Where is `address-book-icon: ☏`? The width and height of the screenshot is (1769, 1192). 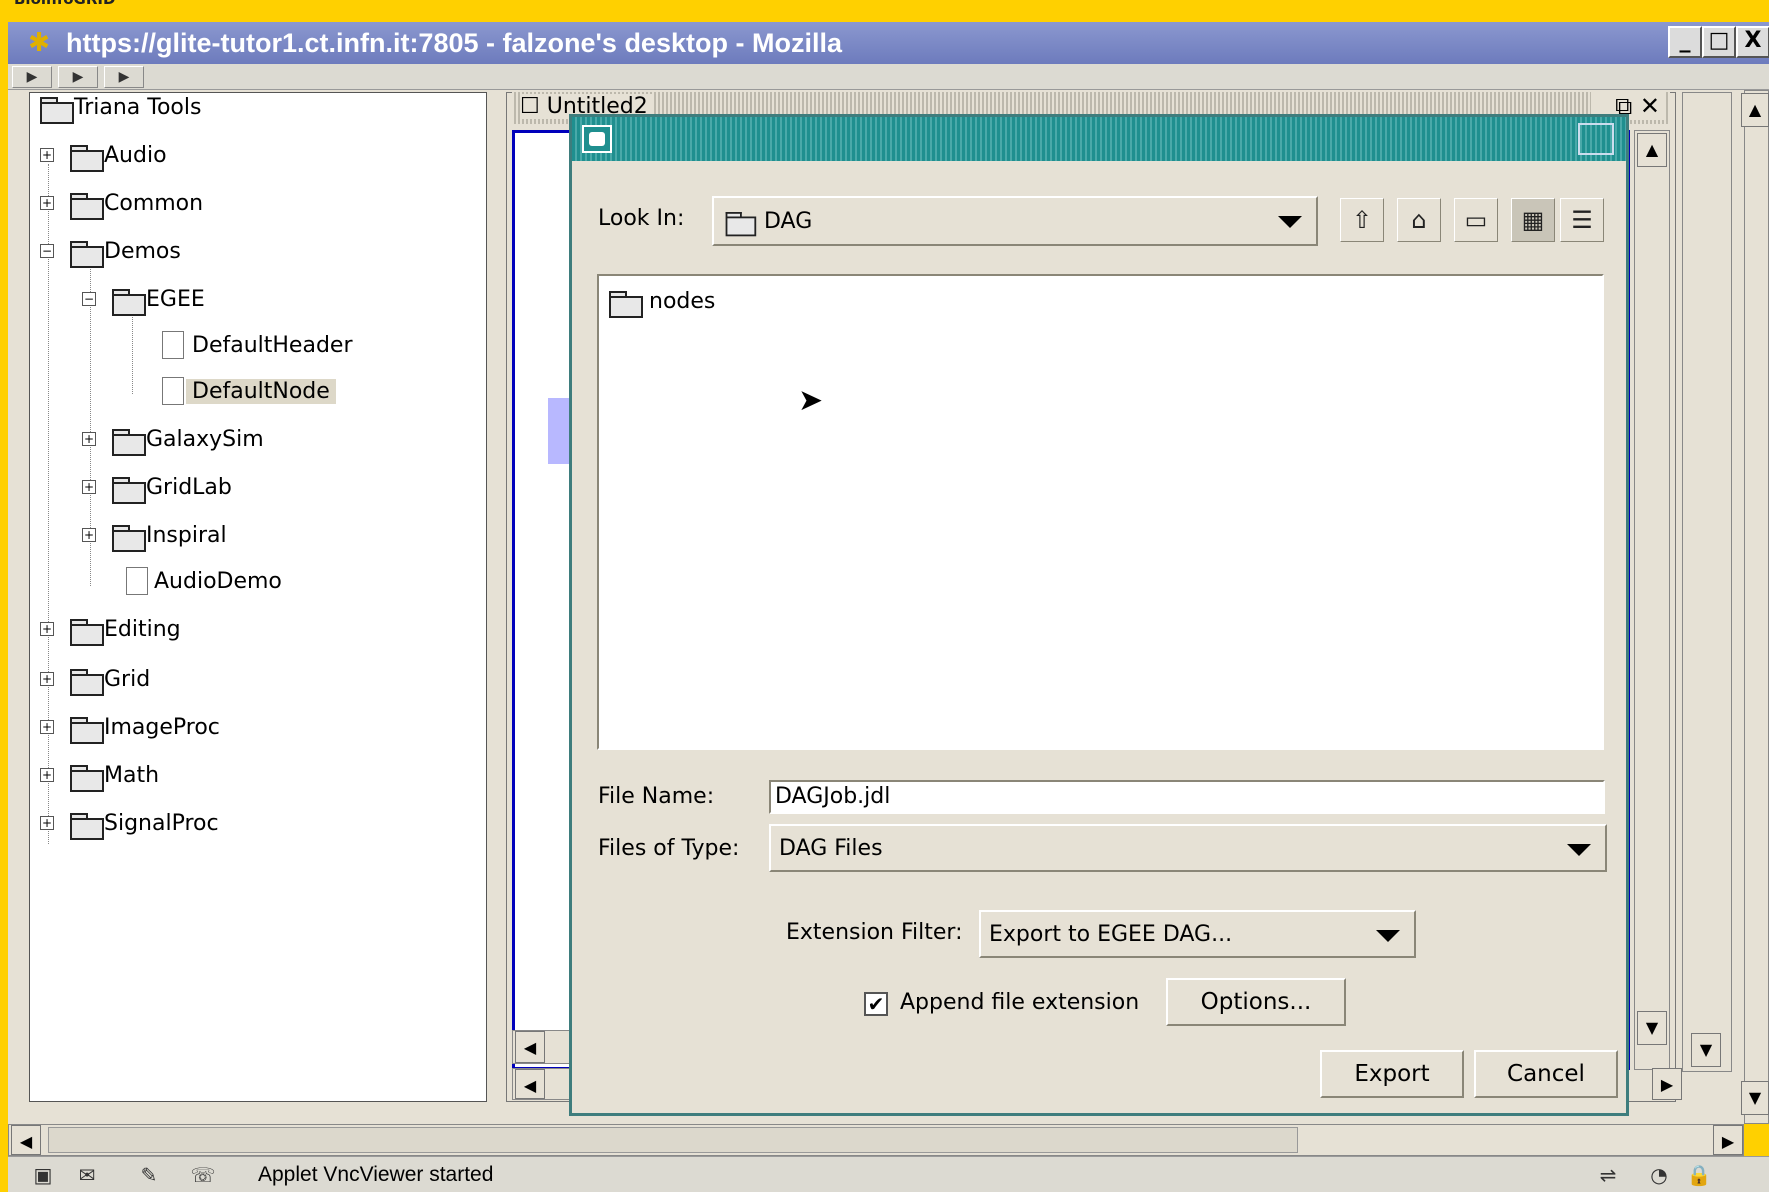
address-book-icon: ☏ is located at coordinates (203, 1175).